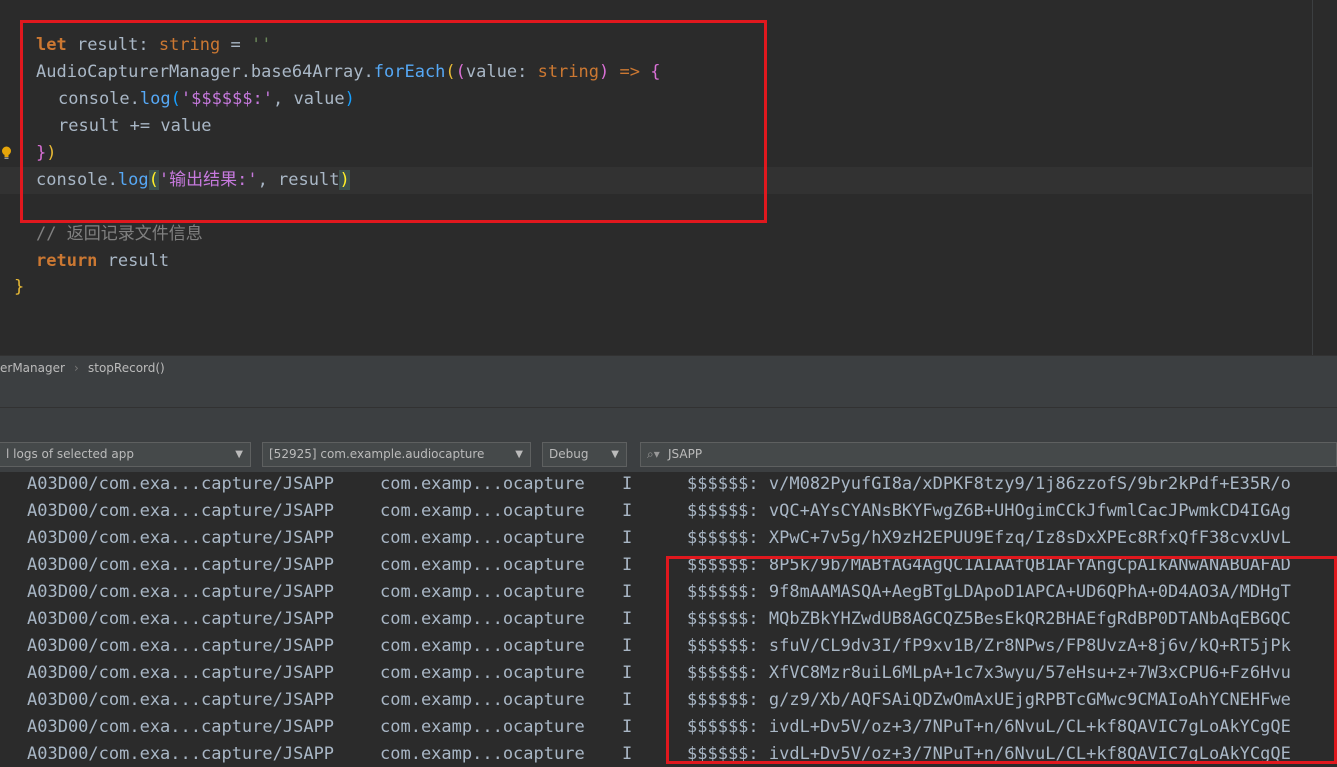  Describe the element at coordinates (668, 368) in the screenshot. I see `breadcrumb: erManager › stopRecord()` at that location.